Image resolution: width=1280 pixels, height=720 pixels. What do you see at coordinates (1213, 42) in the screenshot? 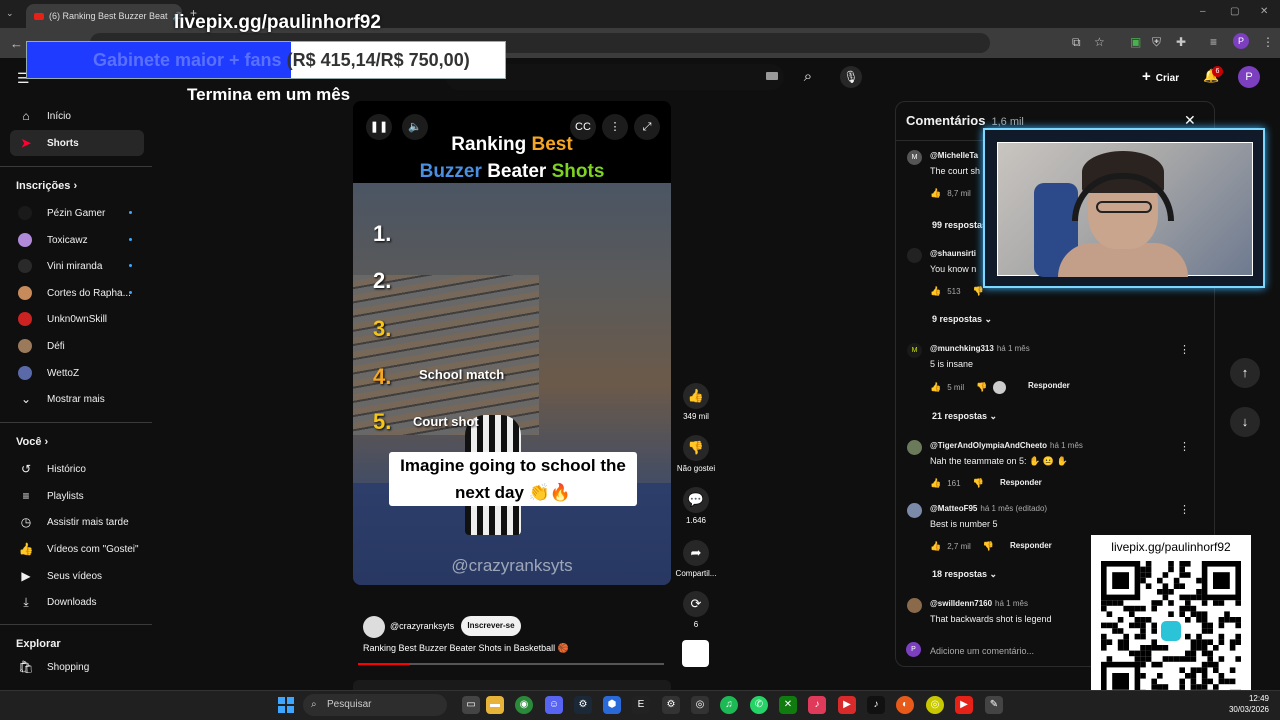
I see `media-icon: ≡` at bounding box center [1213, 42].